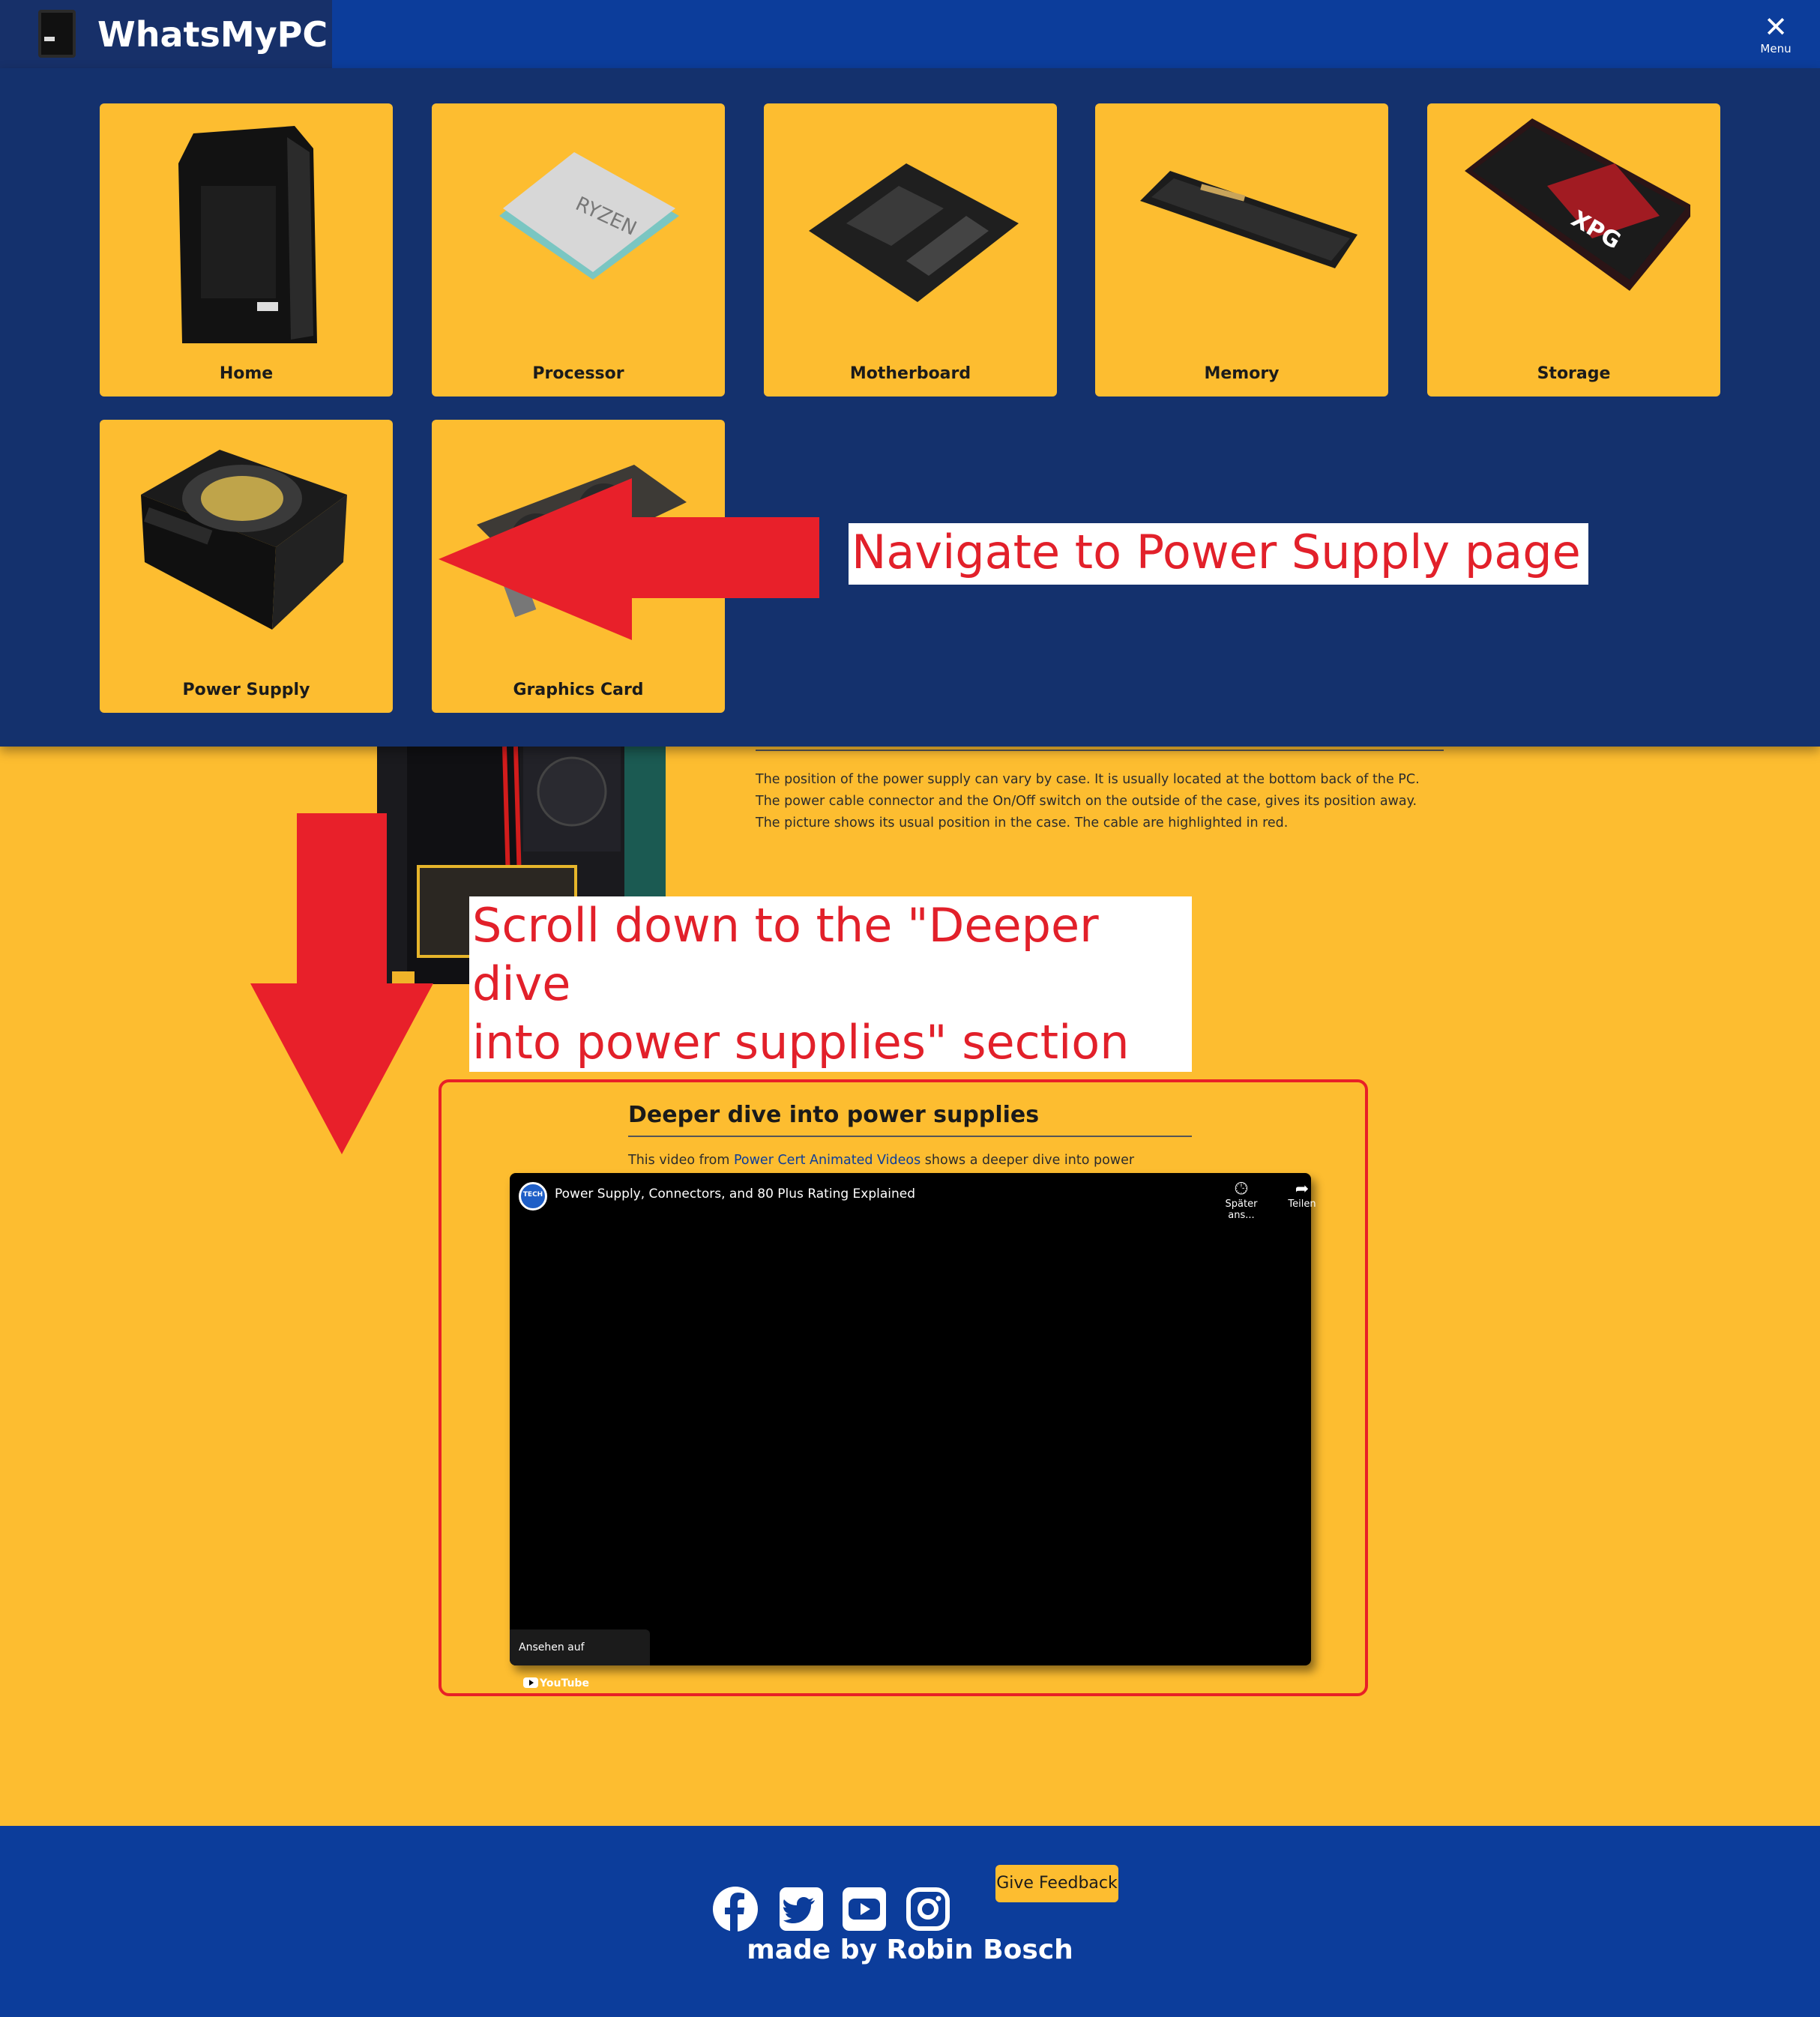 The image size is (1820, 2017). Describe the element at coordinates (578, 373) in the screenshot. I see `nav-tile-label: Processor` at that location.